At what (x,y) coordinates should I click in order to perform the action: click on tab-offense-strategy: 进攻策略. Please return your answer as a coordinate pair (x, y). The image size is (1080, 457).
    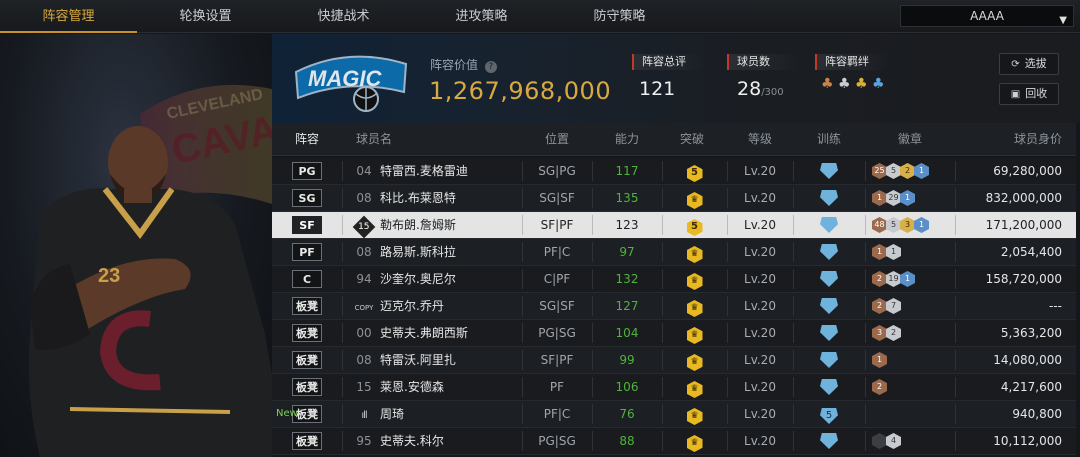
    Looking at the image, I should click on (481, 16).